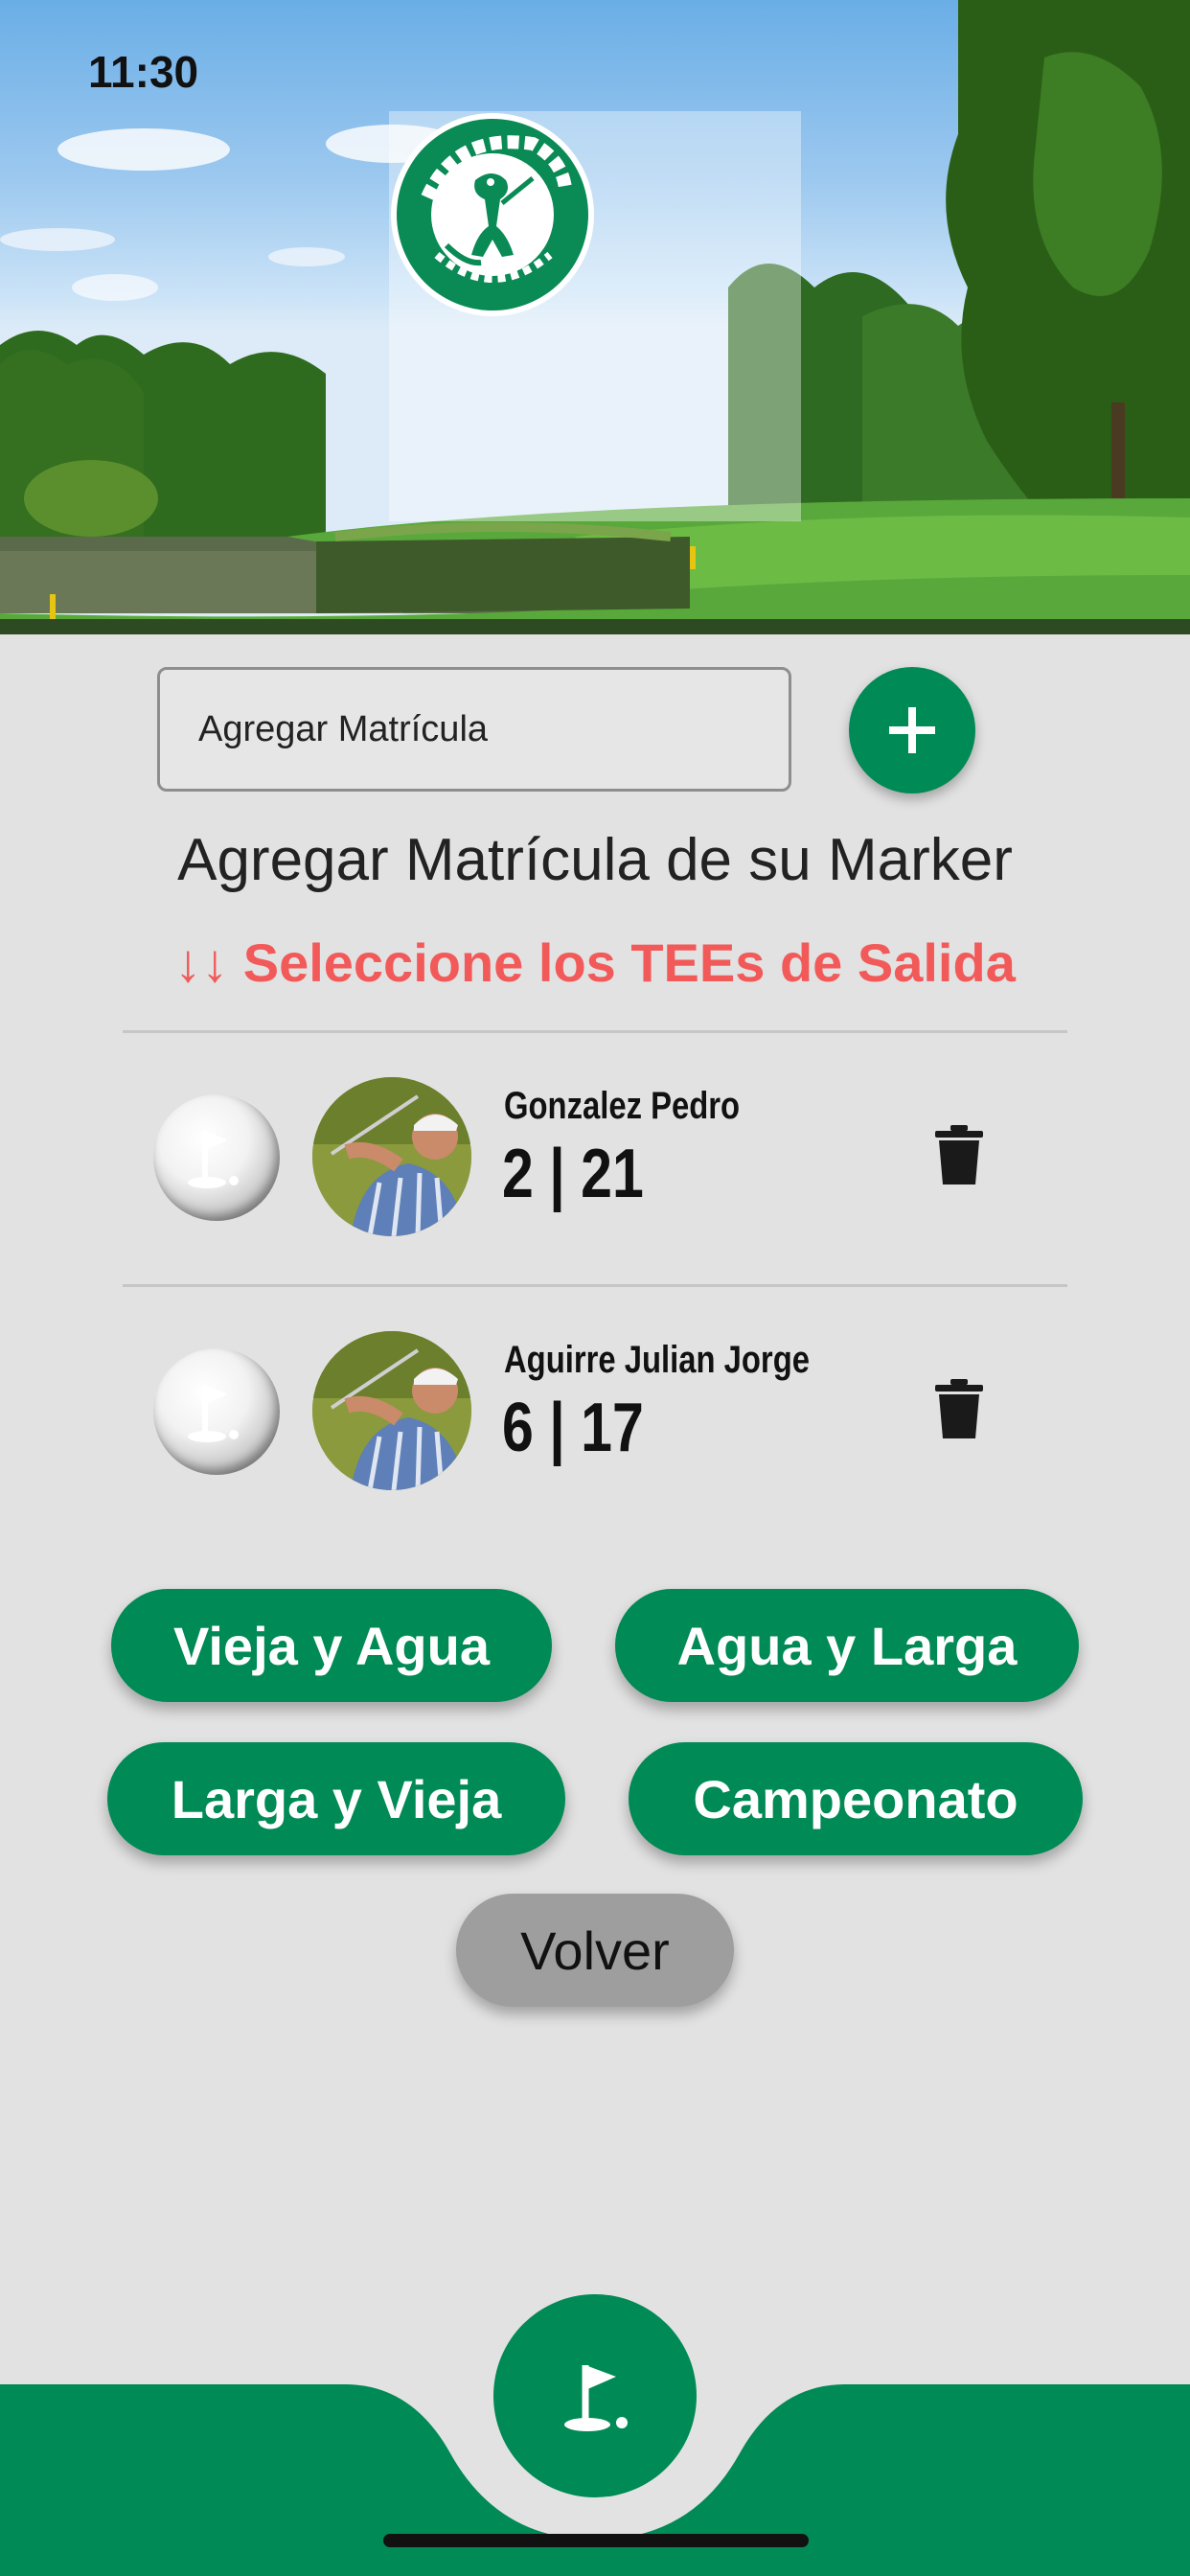 The width and height of the screenshot is (1190, 2576). Describe the element at coordinates (144, 72) in the screenshot. I see `status-bar-time: 11:30` at that location.